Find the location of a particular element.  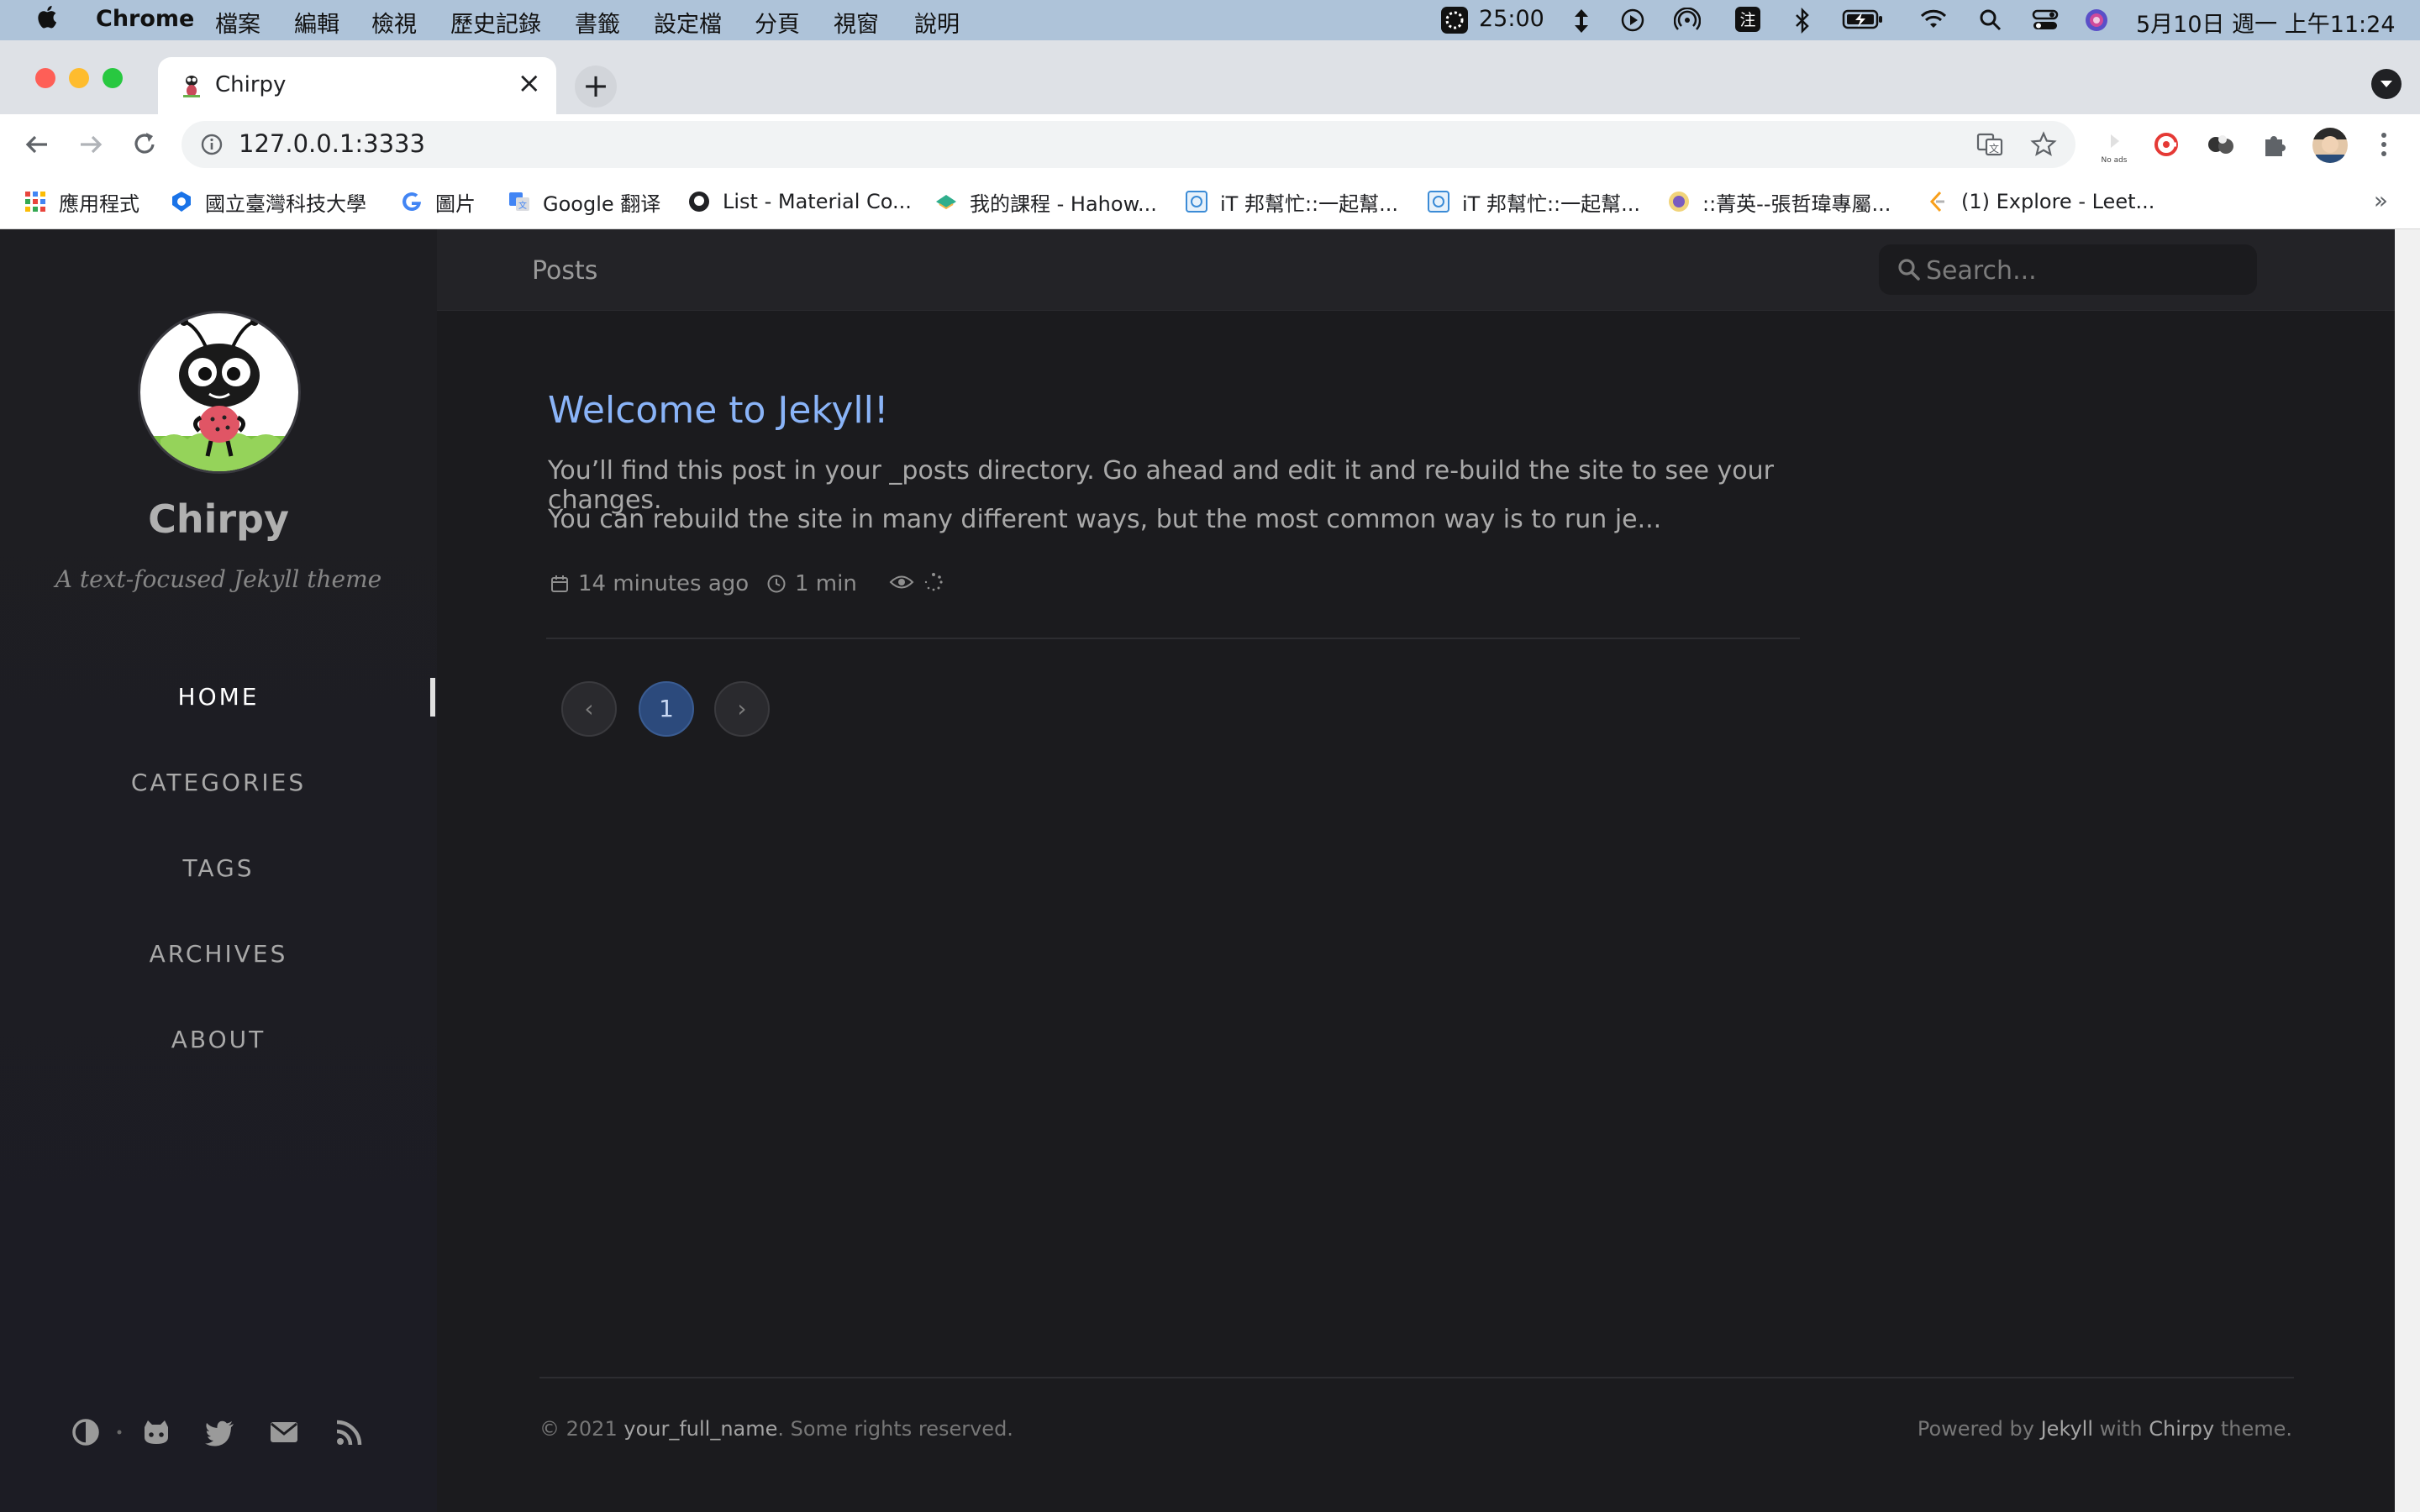

rss-icon is located at coordinates (349, 1432).